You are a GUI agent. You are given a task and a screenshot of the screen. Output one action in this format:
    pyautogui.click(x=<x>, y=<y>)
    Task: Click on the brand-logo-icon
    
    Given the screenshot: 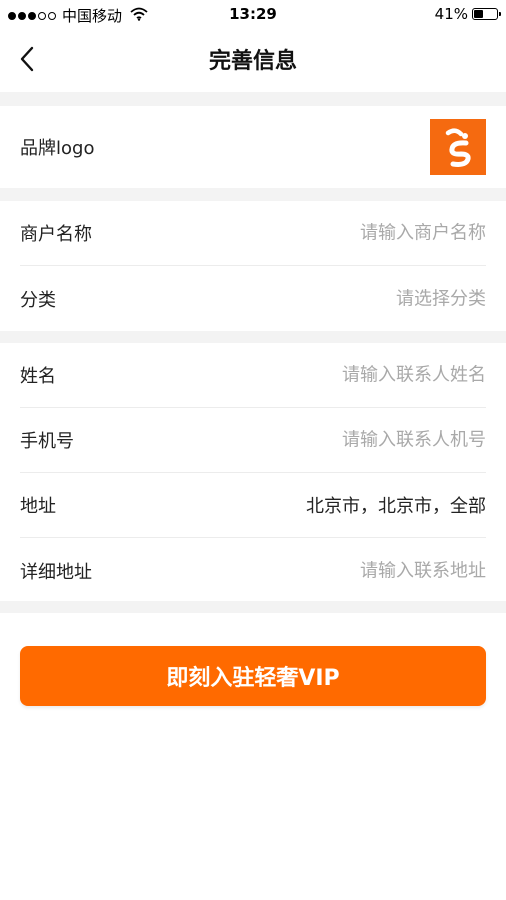 What is the action you would take?
    pyautogui.click(x=458, y=147)
    